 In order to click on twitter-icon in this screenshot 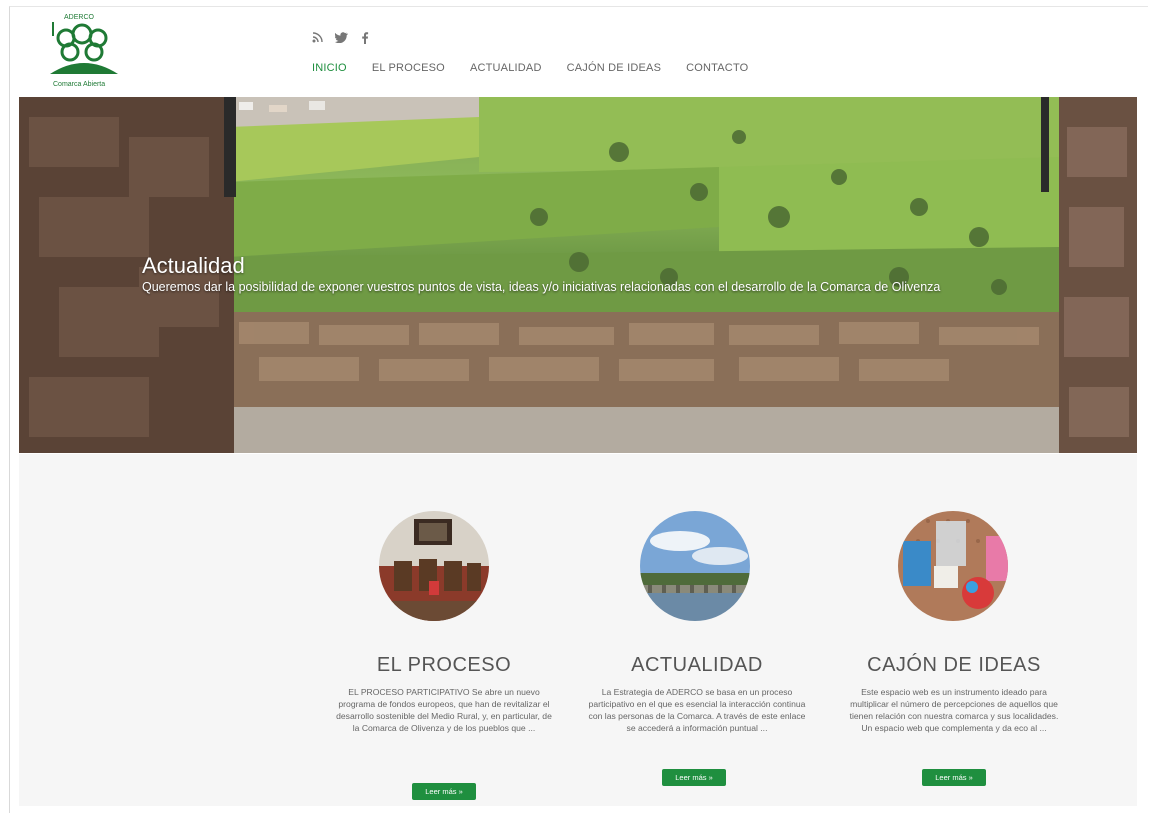, I will do `click(341, 39)`.